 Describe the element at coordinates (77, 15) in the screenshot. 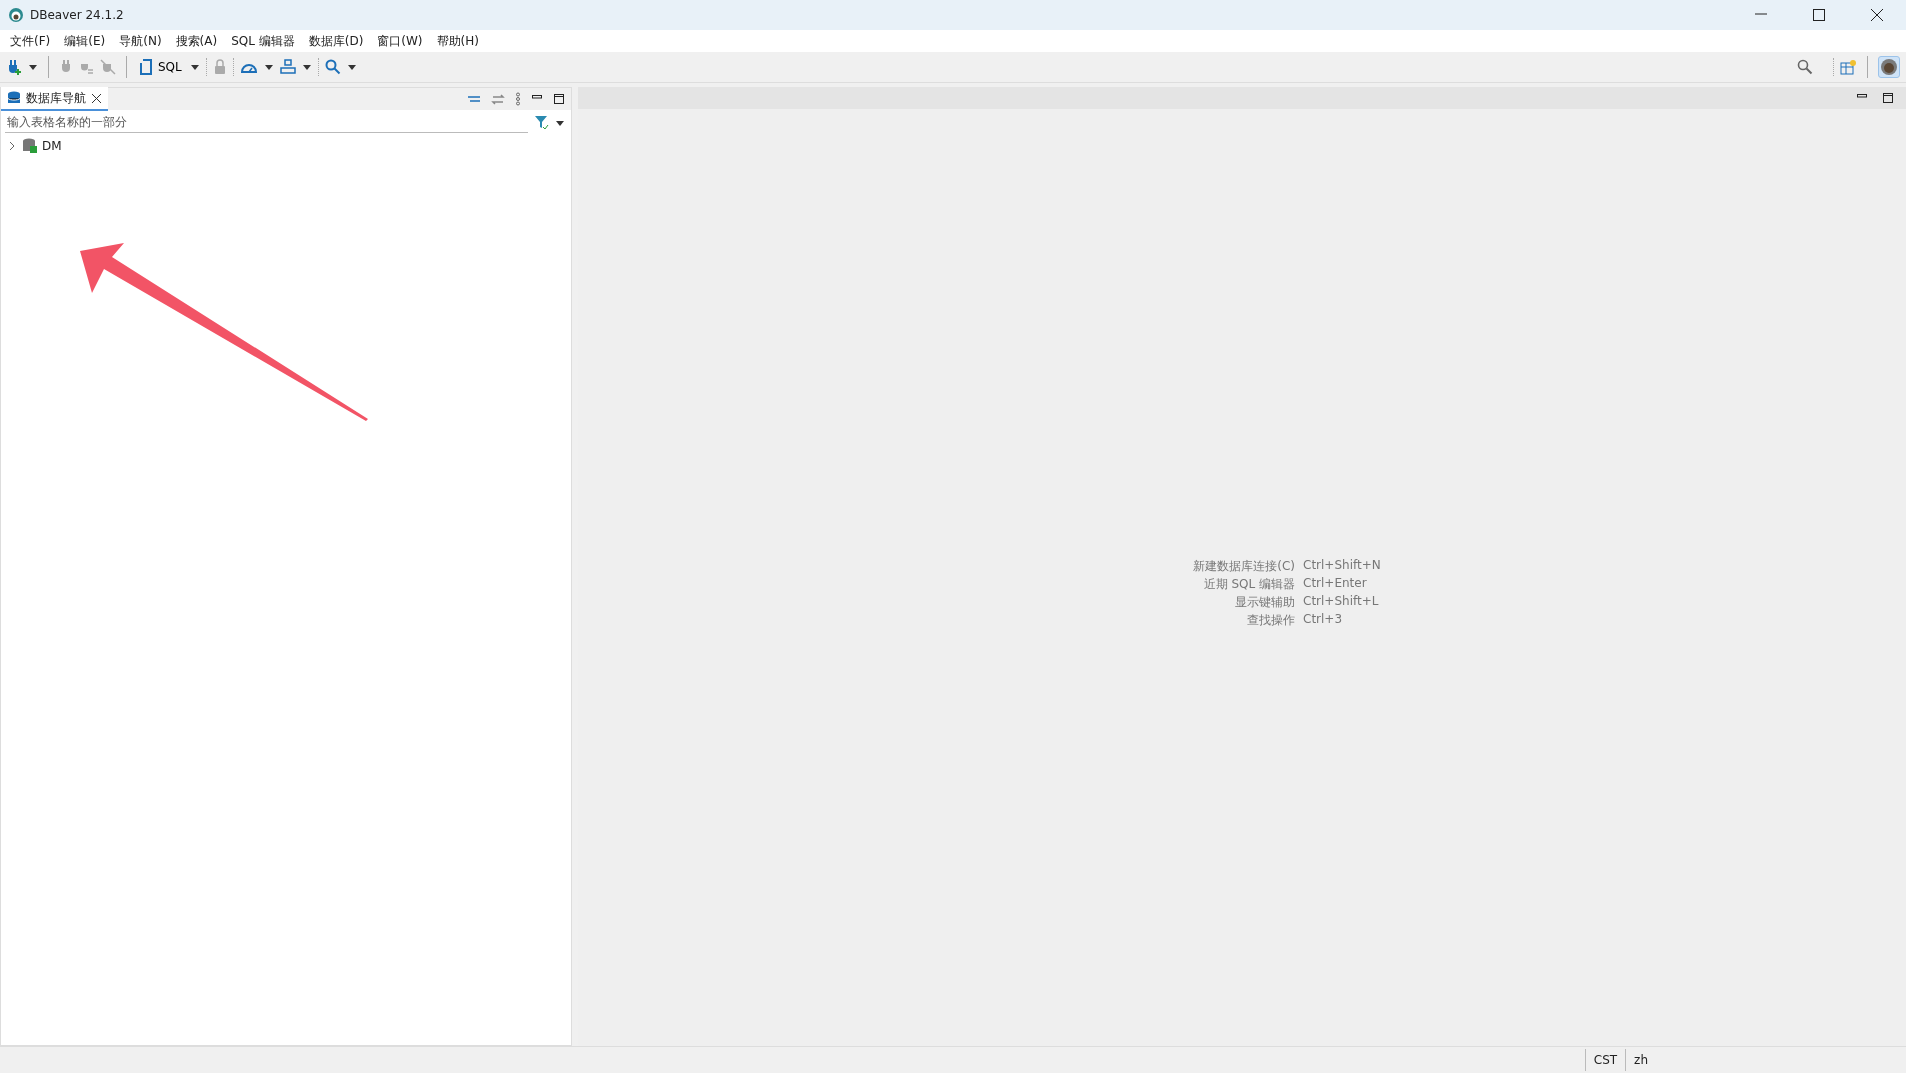

I see `window-title: DBeaver 24.1.2` at that location.